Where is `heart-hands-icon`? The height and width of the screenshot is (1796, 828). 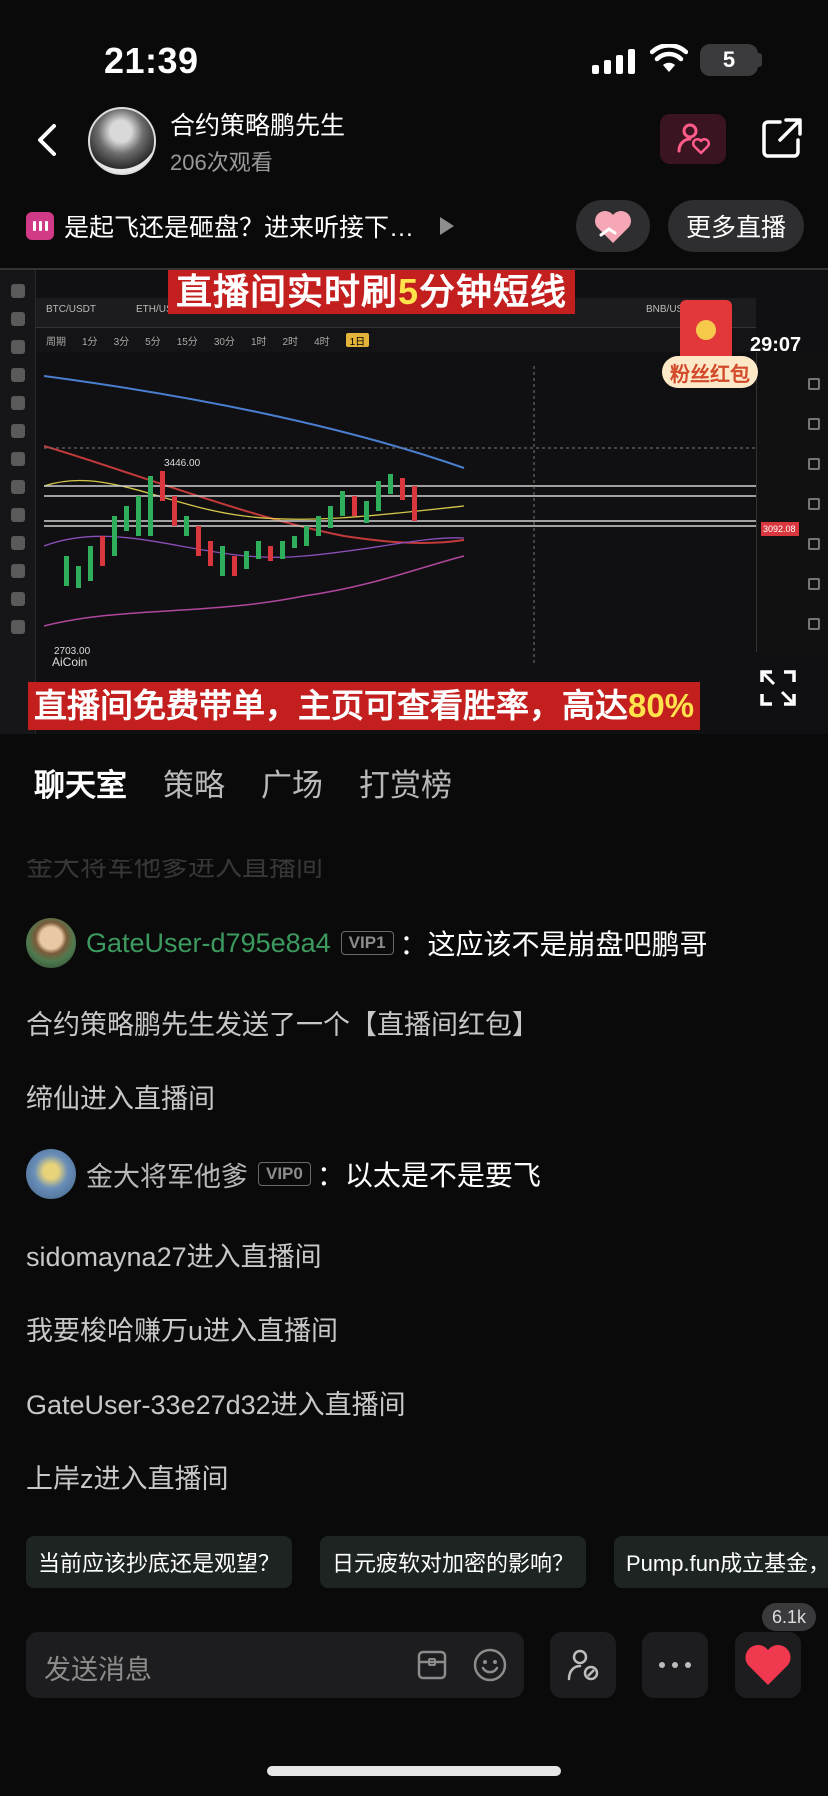
heart-hands-icon is located at coordinates (613, 227).